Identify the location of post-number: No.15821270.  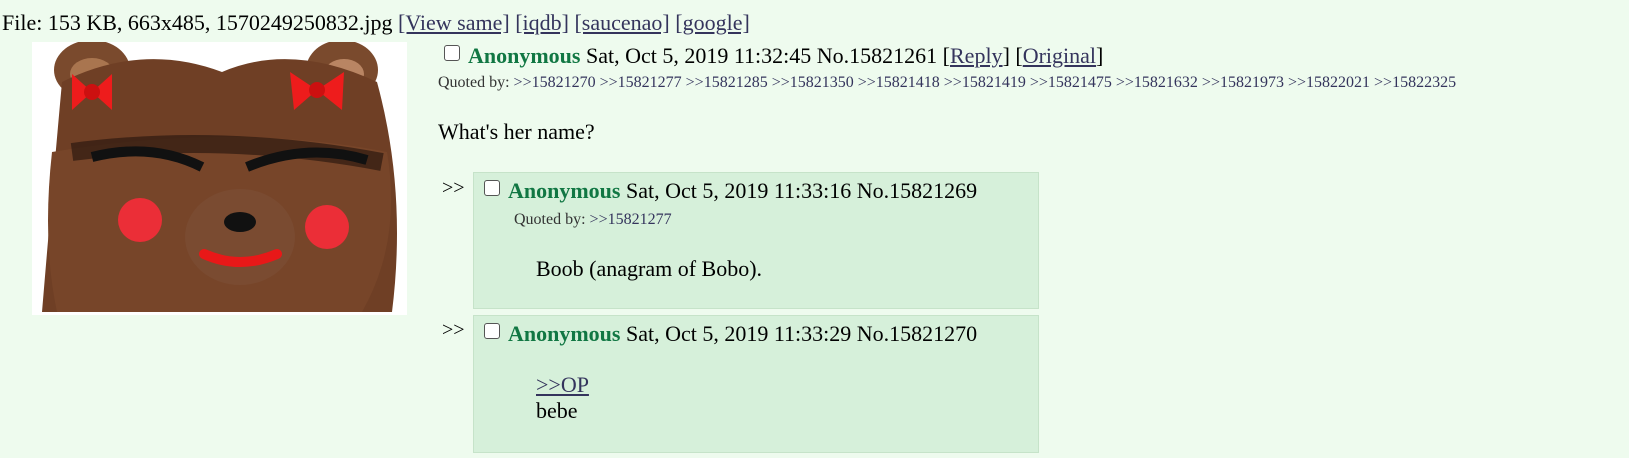
(917, 333).